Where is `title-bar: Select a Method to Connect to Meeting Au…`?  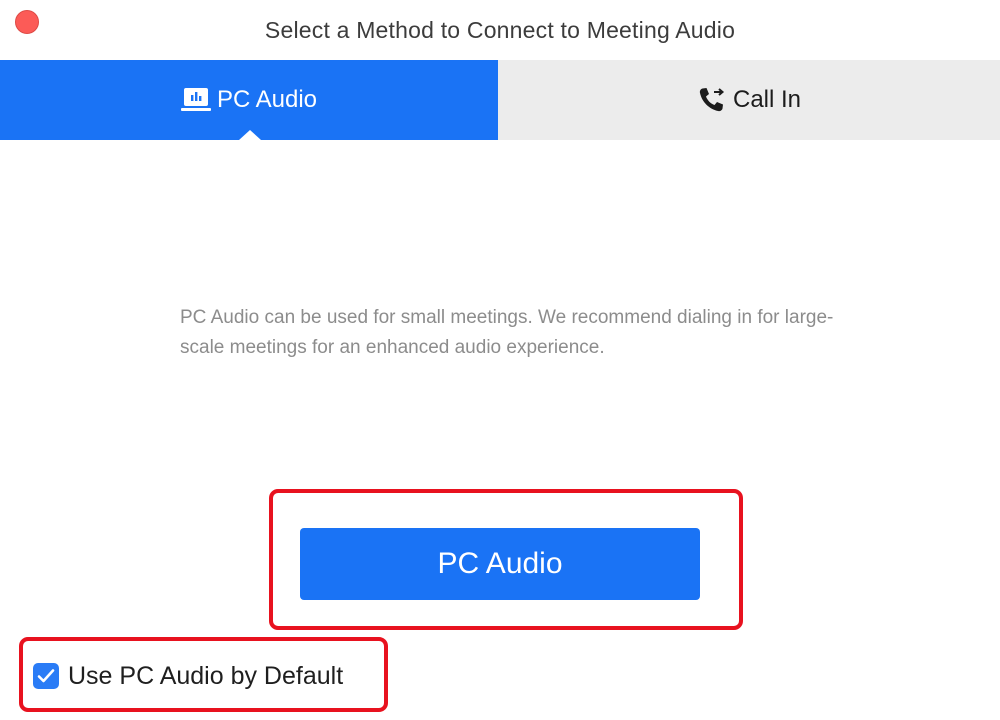
title-bar: Select a Method to Connect to Meeting Au… is located at coordinates (500, 30).